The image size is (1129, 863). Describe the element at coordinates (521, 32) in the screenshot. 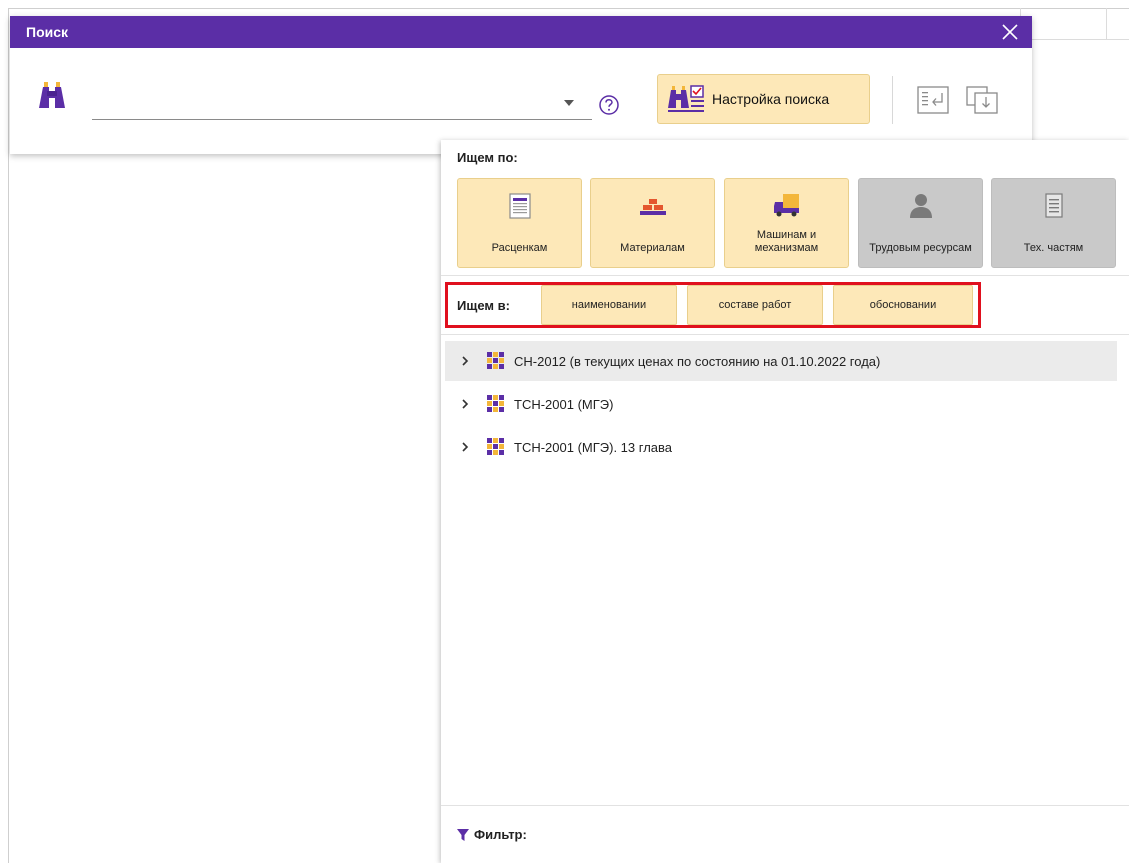

I see `dialog-titlebar: Поиск` at that location.